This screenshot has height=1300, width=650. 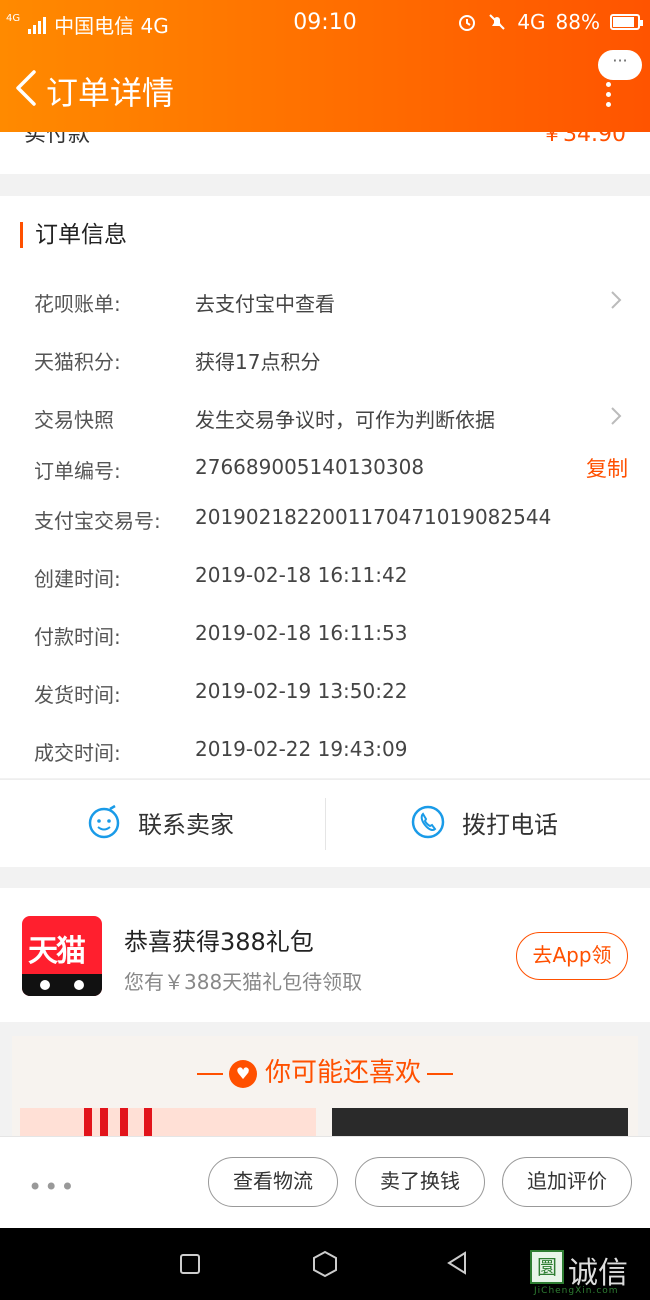 What do you see at coordinates (345, 420) in the screenshot?
I see `row-value: 发生交易争议时，可作为判断依据` at bounding box center [345, 420].